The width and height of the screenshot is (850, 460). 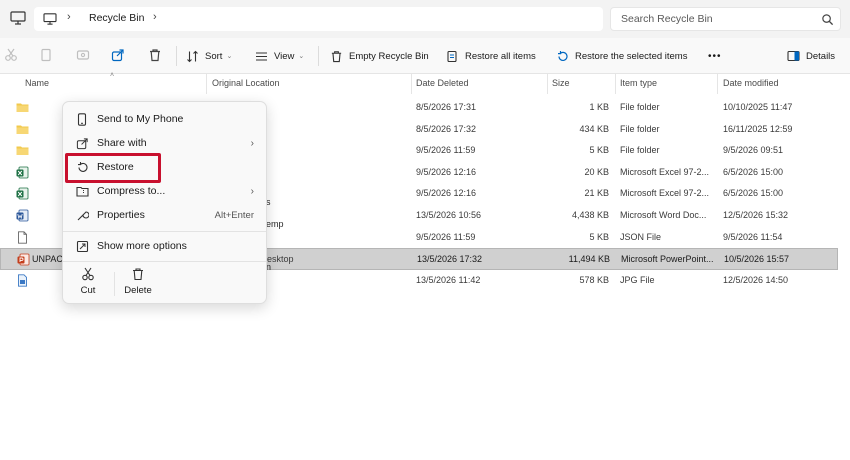 I want to click on details-button: Details, so click(x=811, y=56).